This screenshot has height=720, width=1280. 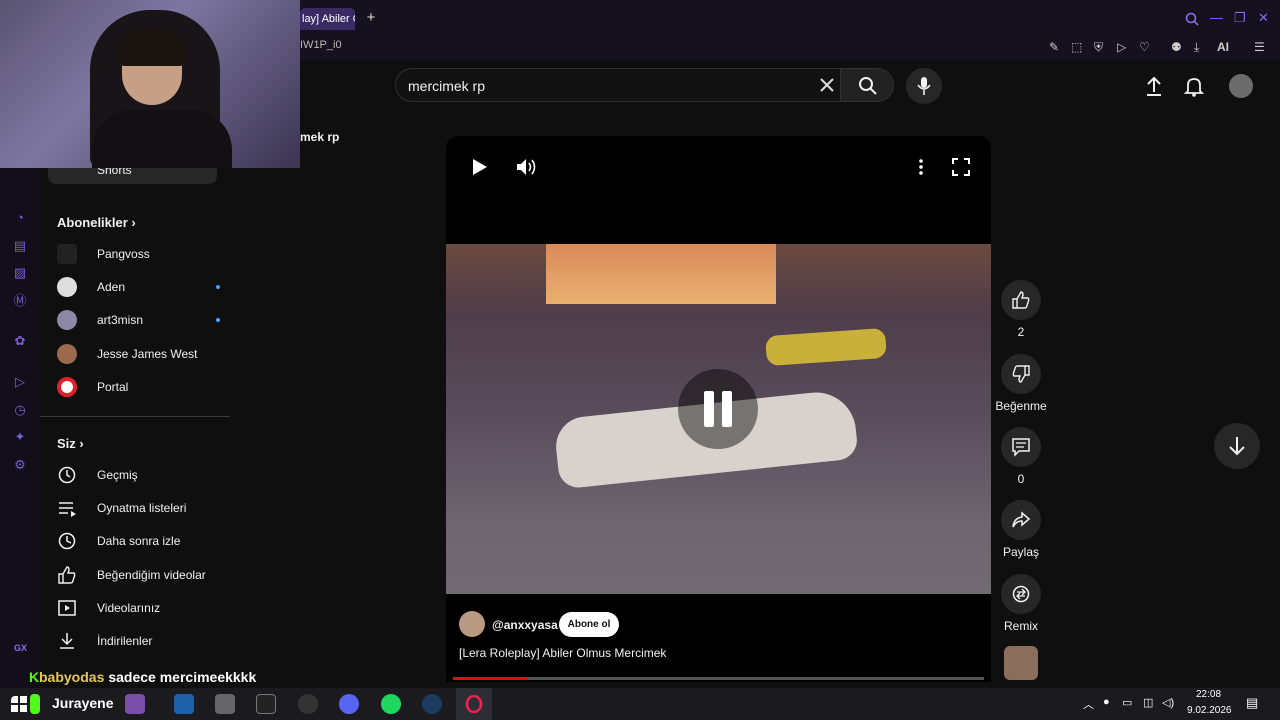 What do you see at coordinates (70, 443) in the screenshot?
I see `you-heading: Siz ›` at bounding box center [70, 443].